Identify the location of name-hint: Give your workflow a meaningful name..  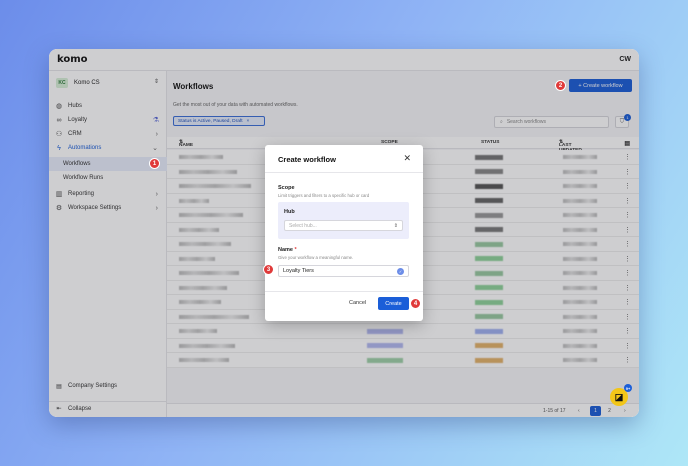
(316, 257).